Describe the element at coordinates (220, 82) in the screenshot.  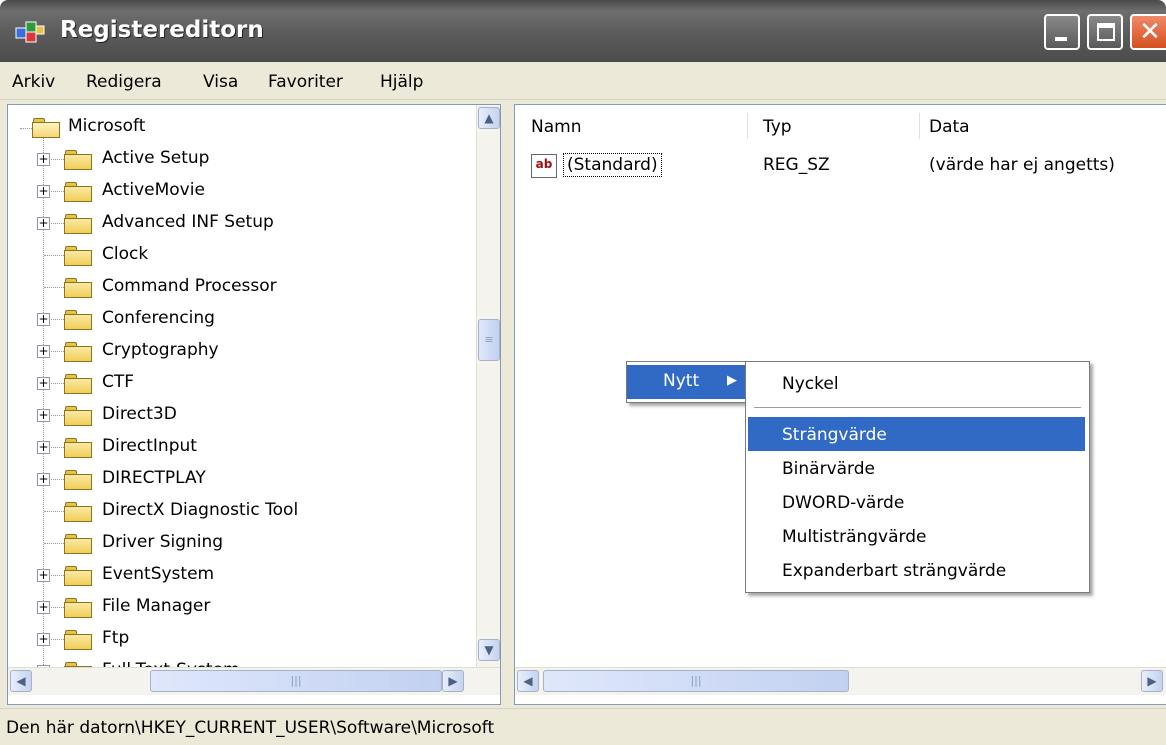
I see `menu-visa: Visa` at that location.